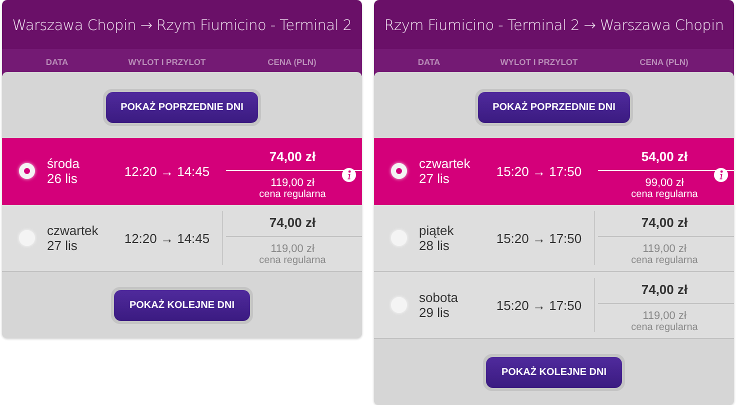  What do you see at coordinates (436, 230) in the screenshot?
I see `day-label: piątek` at bounding box center [436, 230].